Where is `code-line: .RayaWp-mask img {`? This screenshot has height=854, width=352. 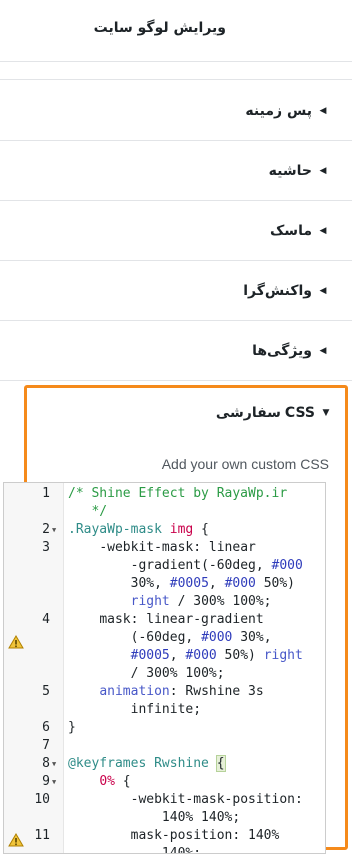 code-line: .RayaWp-mask img { is located at coordinates (196, 530).